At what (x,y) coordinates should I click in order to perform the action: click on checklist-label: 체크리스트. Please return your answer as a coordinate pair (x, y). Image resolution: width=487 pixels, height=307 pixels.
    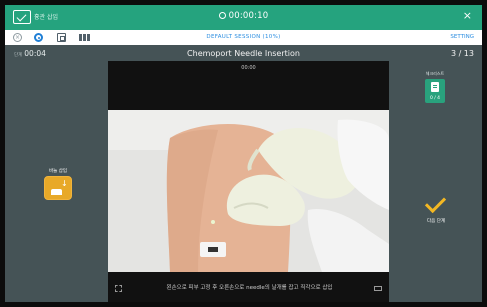
    Looking at the image, I should click on (435, 73).